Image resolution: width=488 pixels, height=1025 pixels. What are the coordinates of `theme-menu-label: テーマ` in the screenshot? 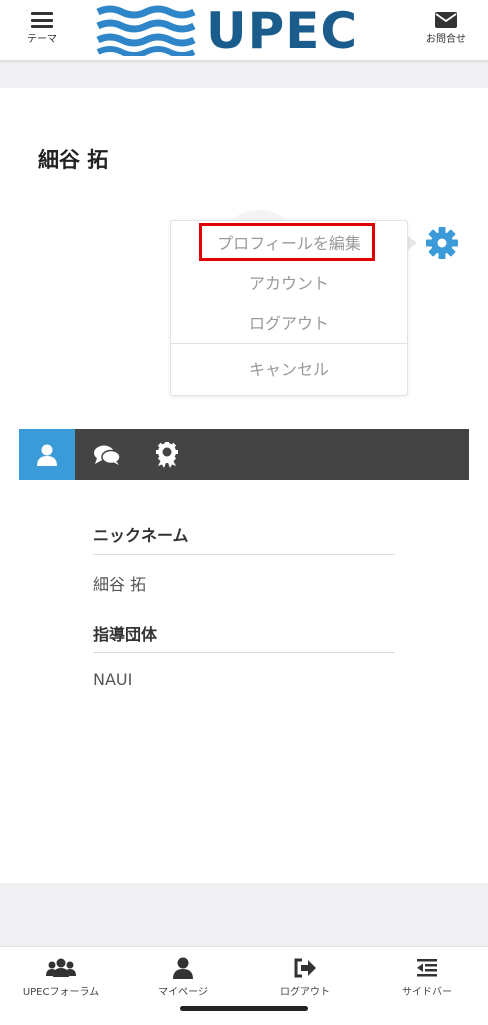 It's located at (42, 39).